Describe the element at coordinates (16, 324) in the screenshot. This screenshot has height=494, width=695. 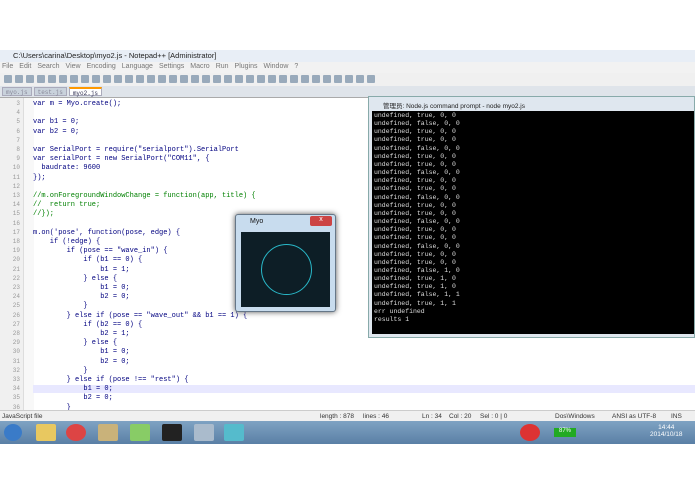
I see `line-number: 27` at that location.